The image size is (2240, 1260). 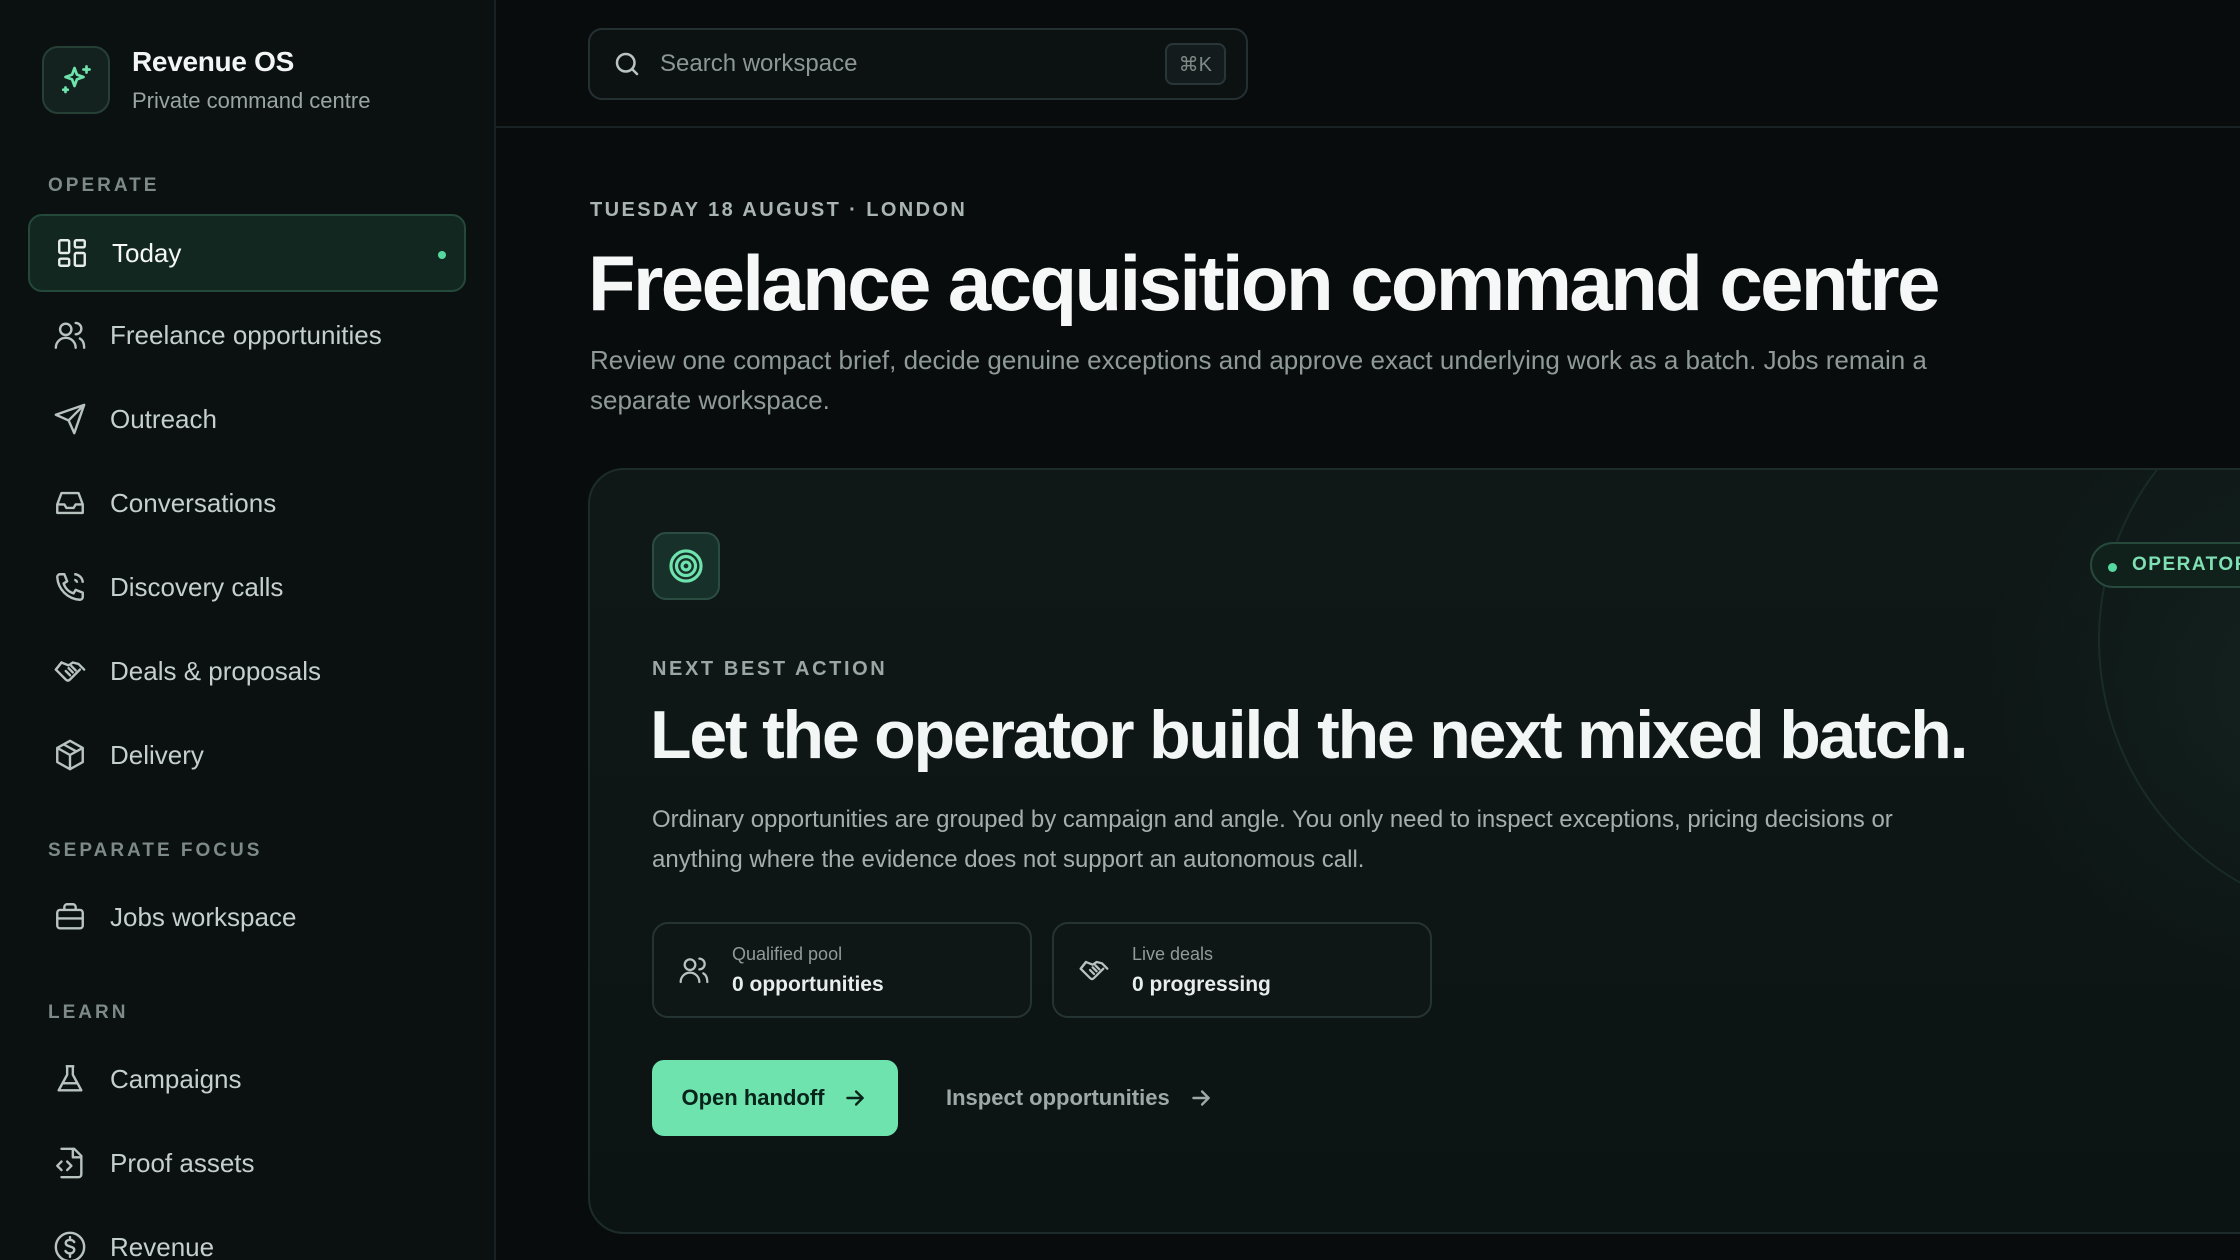 I want to click on sidebar-item-label: Conversations, so click(x=193, y=502).